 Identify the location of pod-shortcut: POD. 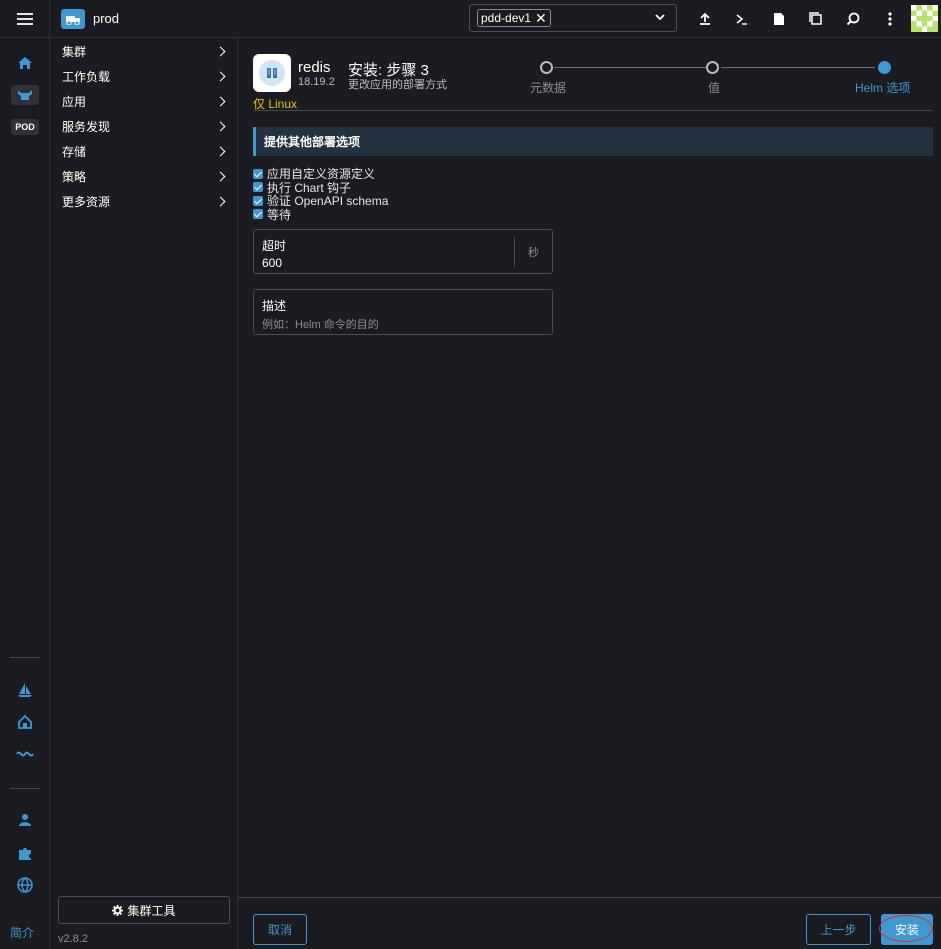
(25, 127).